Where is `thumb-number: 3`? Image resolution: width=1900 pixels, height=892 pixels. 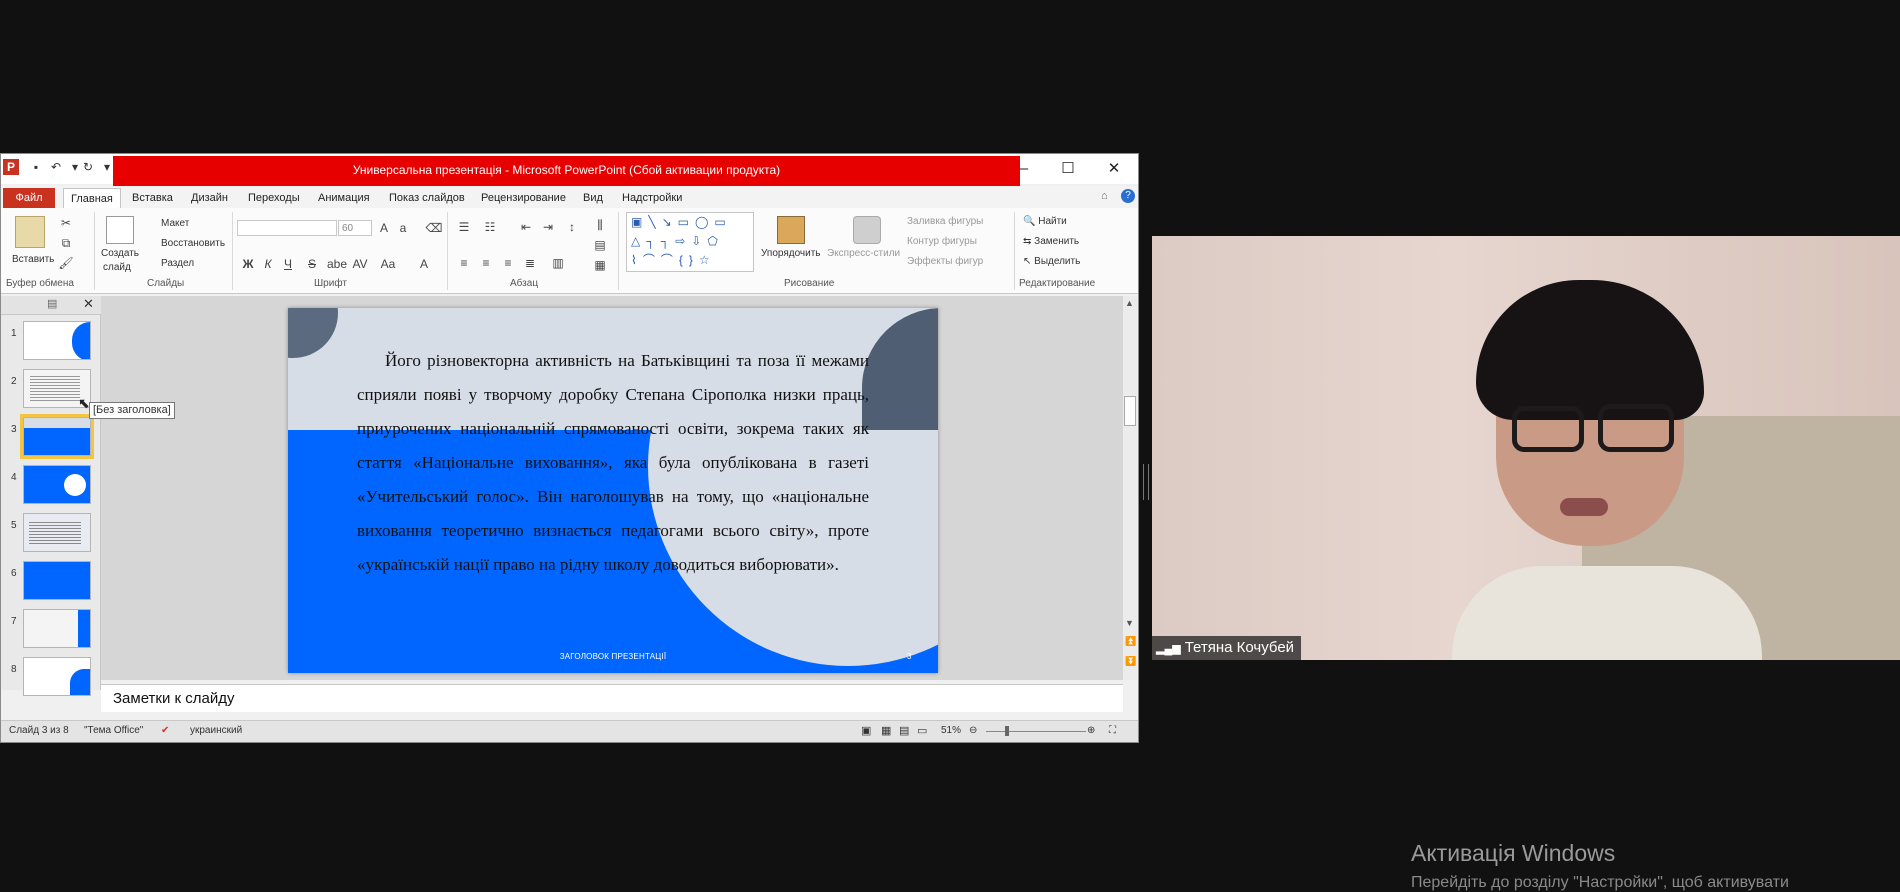 thumb-number: 3 is located at coordinates (14, 429).